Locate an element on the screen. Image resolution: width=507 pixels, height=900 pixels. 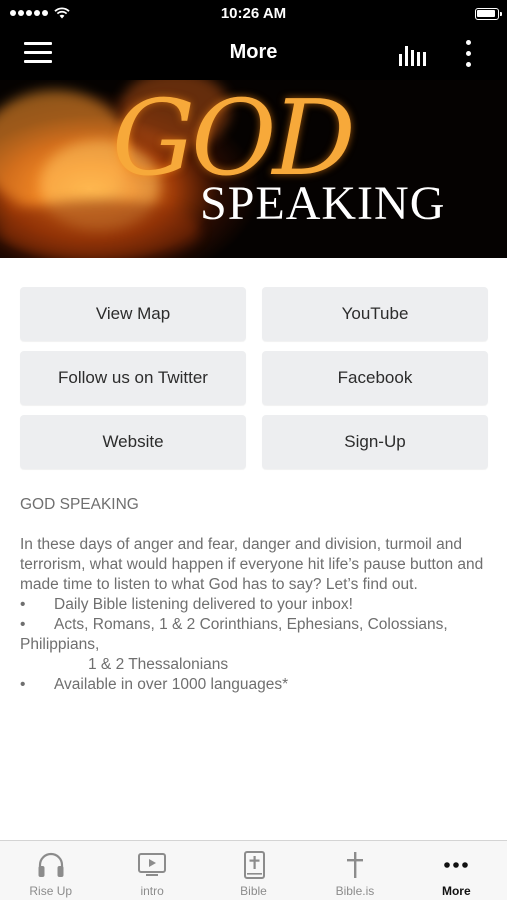
bullet-text: Available in over 1000 languages* is located at coordinates (171, 684).